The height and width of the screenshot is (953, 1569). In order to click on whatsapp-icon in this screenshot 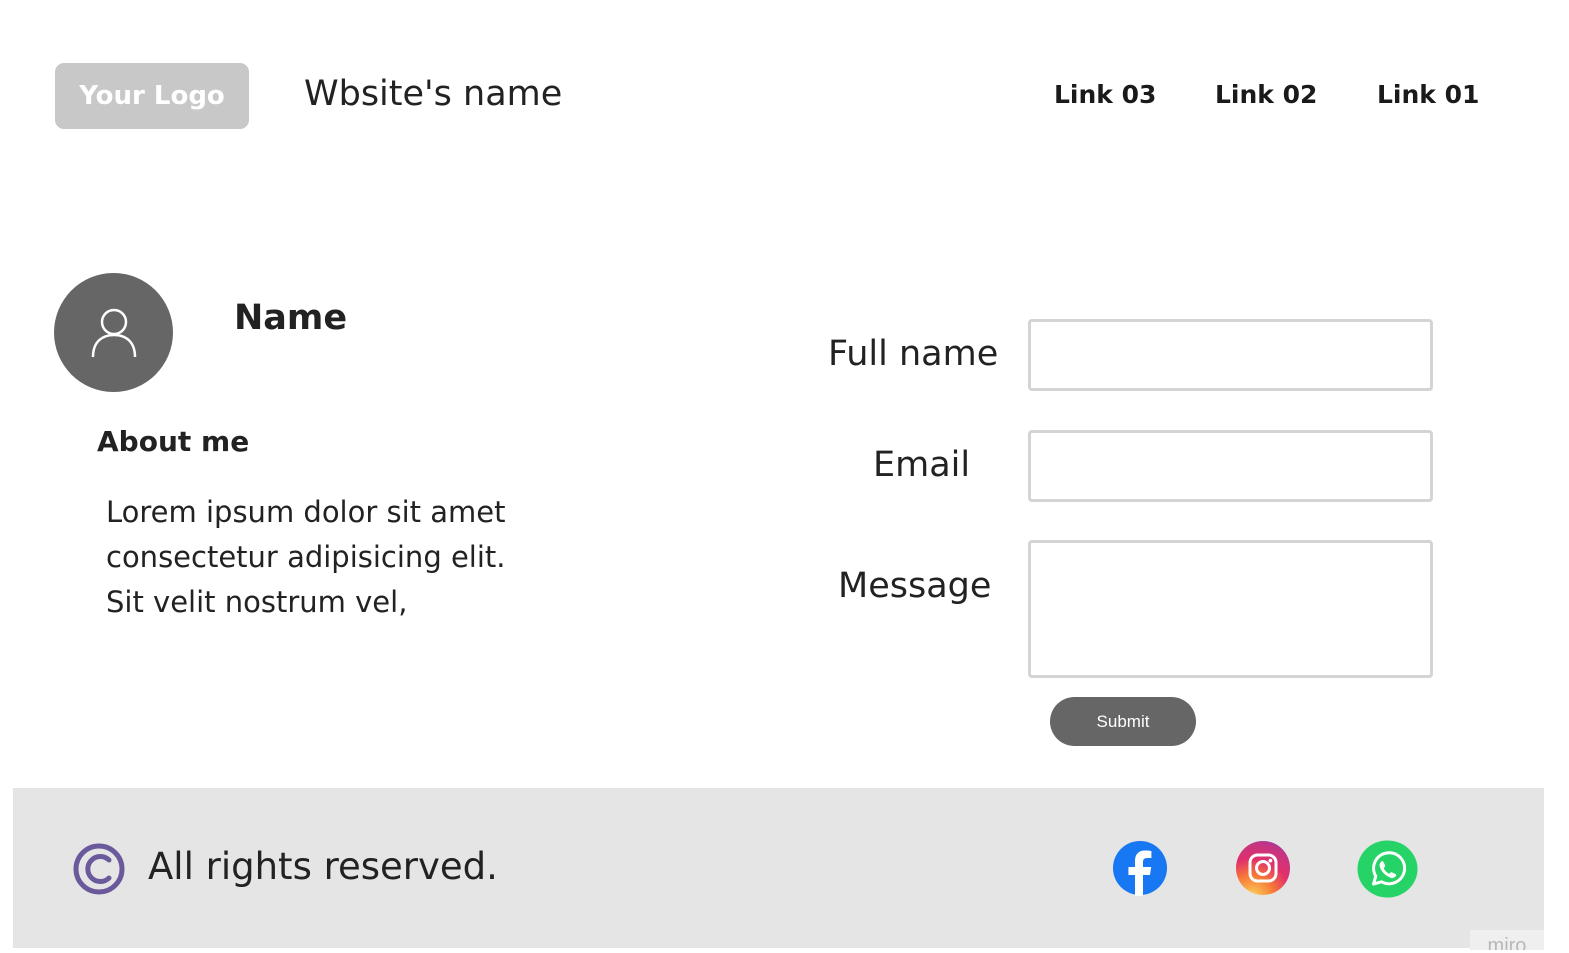, I will do `click(1387, 869)`.